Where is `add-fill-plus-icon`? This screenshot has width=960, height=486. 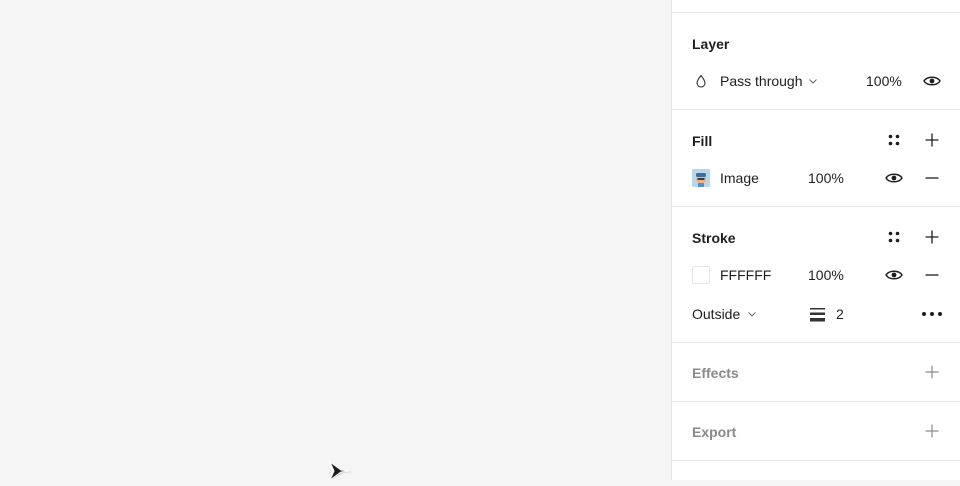
add-fill-plus-icon is located at coordinates (932, 140).